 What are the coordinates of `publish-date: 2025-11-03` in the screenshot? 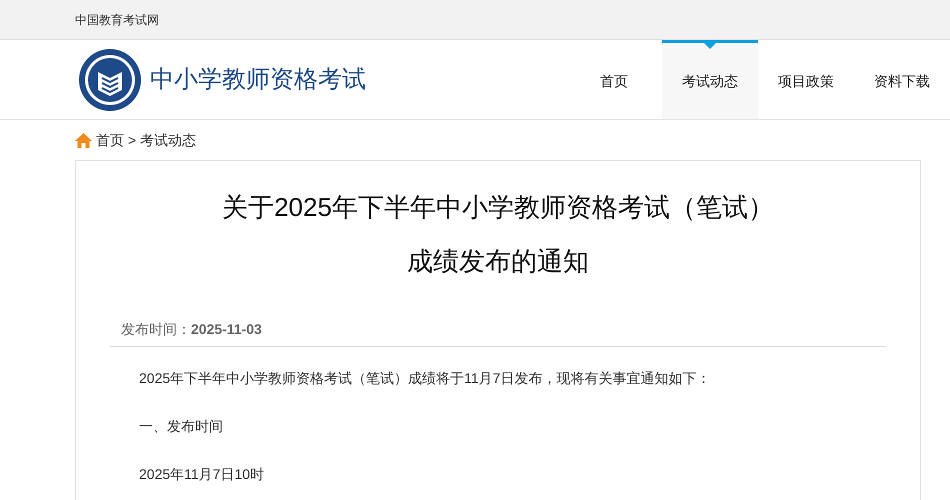 It's located at (226, 329).